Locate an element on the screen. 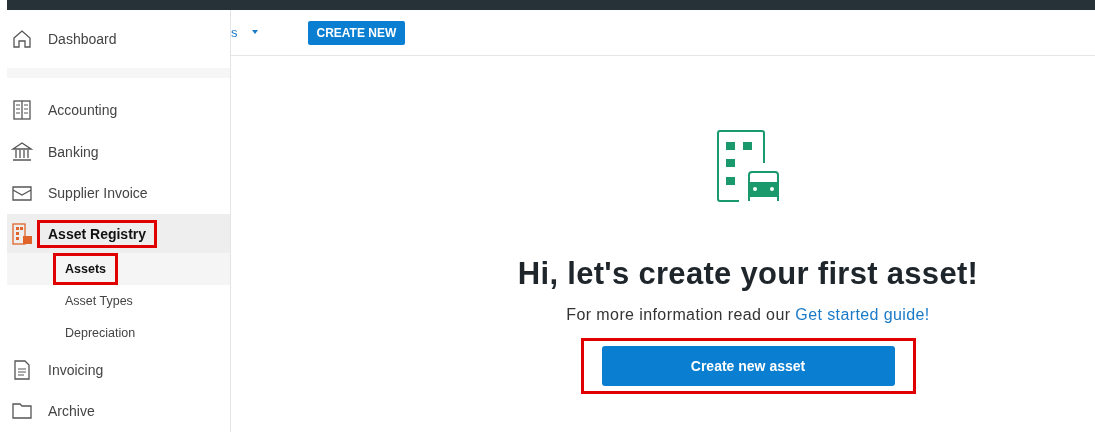  building-bus-icon is located at coordinates (748, 166).